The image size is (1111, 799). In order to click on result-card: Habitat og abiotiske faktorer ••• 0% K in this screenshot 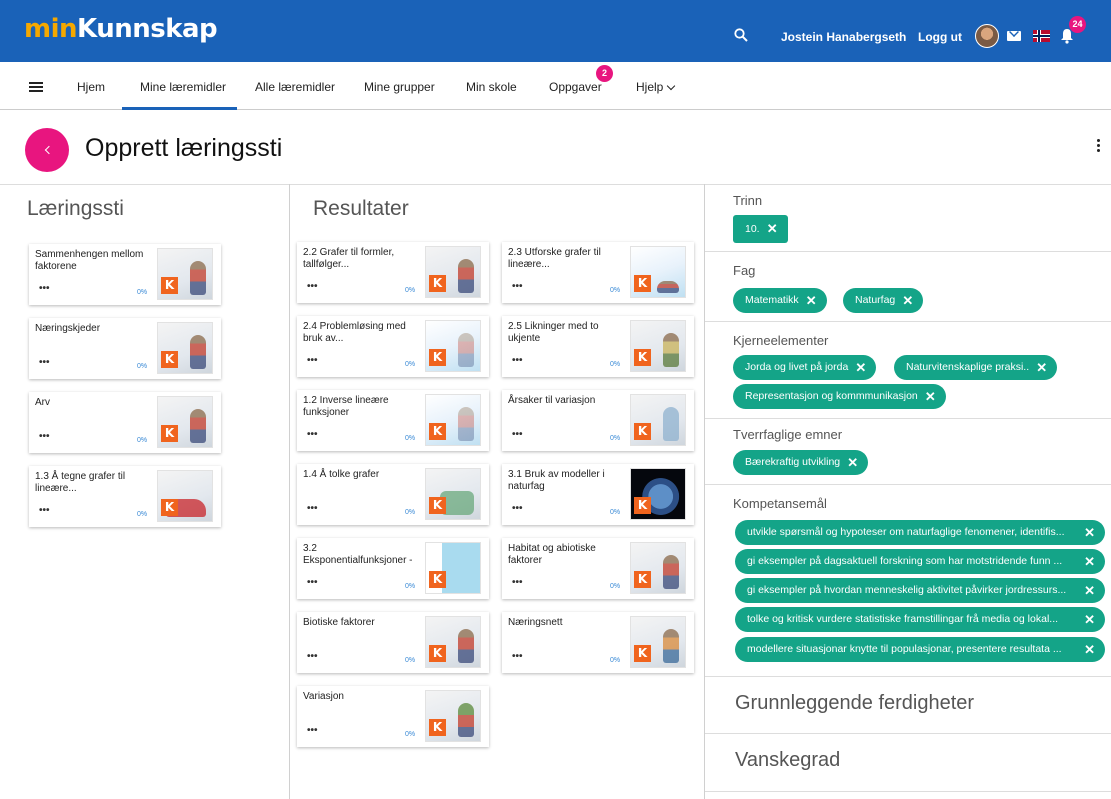, I will do `click(598, 568)`.